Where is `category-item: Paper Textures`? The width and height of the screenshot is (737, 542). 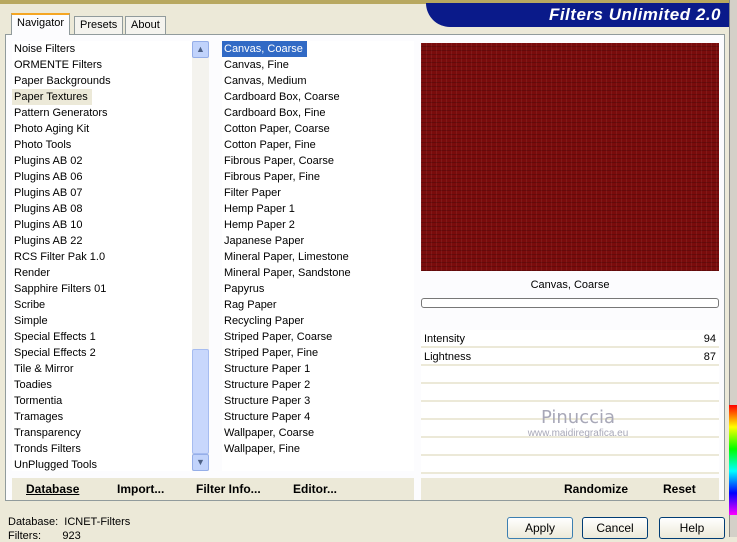
category-item: Paper Textures is located at coordinates (52, 97).